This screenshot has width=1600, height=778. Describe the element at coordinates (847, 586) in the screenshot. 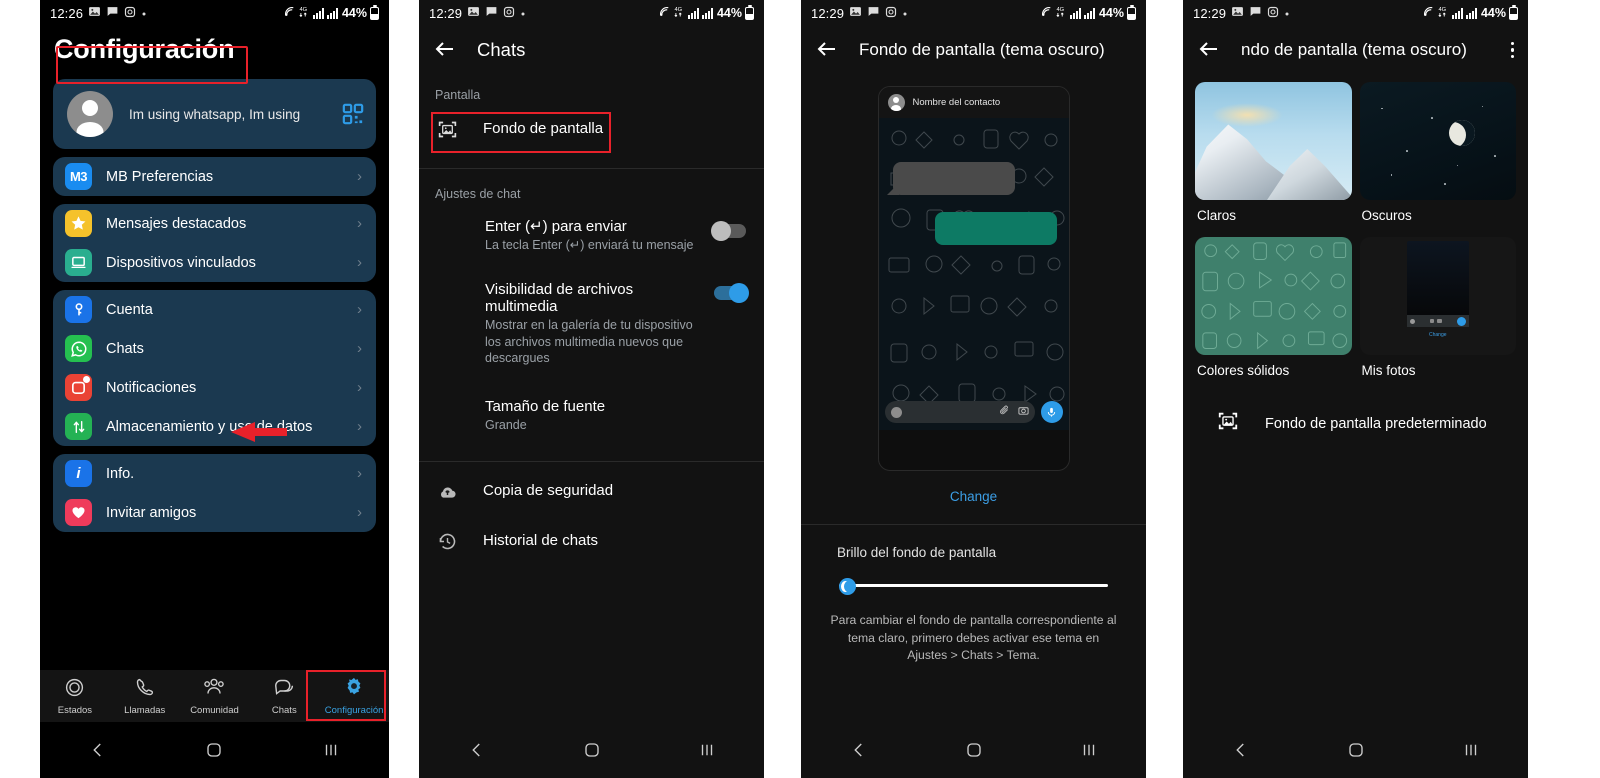

I see `slider-thumb` at that location.